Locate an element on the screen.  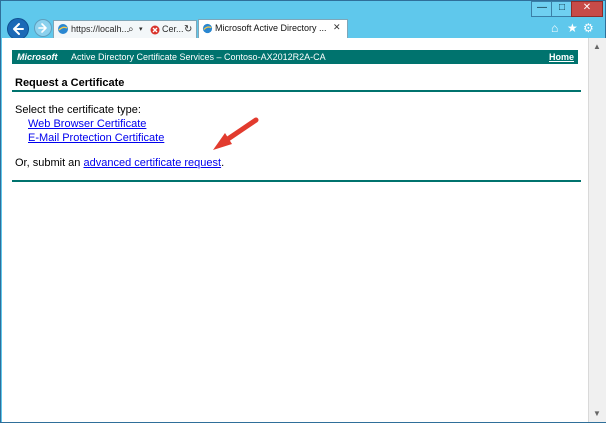
certificate-type-prompt: Select the certificate type: is located at coordinates (78, 110).